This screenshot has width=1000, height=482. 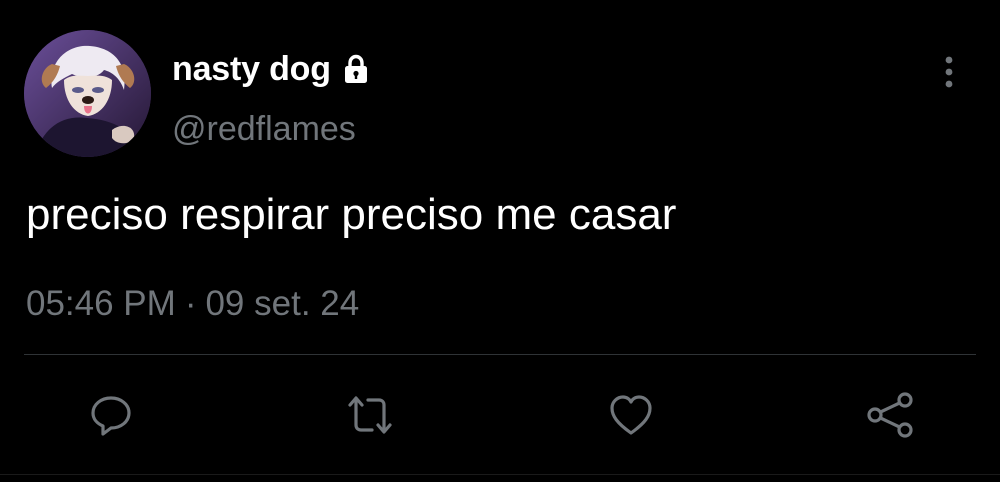 I want to click on tweet-text: preciso respirar preciso me casar, so click(x=351, y=214).